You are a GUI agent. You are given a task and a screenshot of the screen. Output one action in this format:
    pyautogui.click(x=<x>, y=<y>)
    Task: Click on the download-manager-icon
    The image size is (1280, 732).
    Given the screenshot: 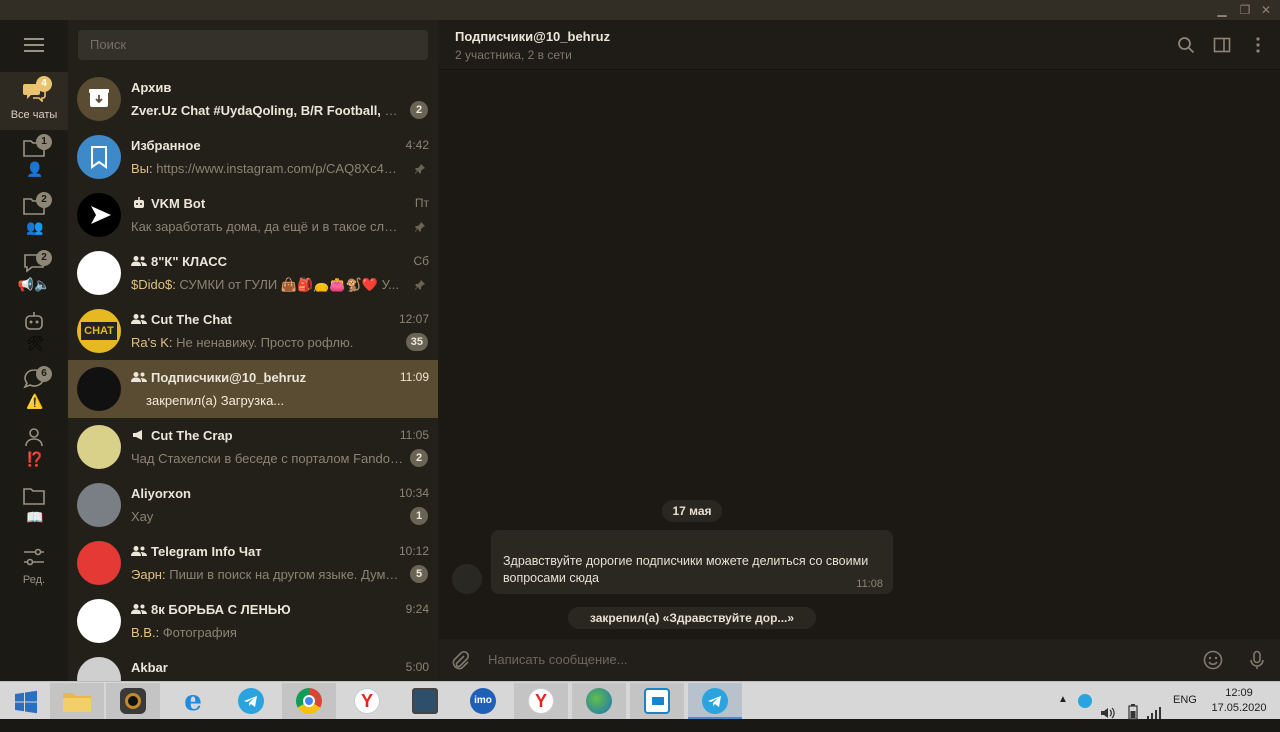 What is the action you would take?
    pyautogui.click(x=599, y=701)
    